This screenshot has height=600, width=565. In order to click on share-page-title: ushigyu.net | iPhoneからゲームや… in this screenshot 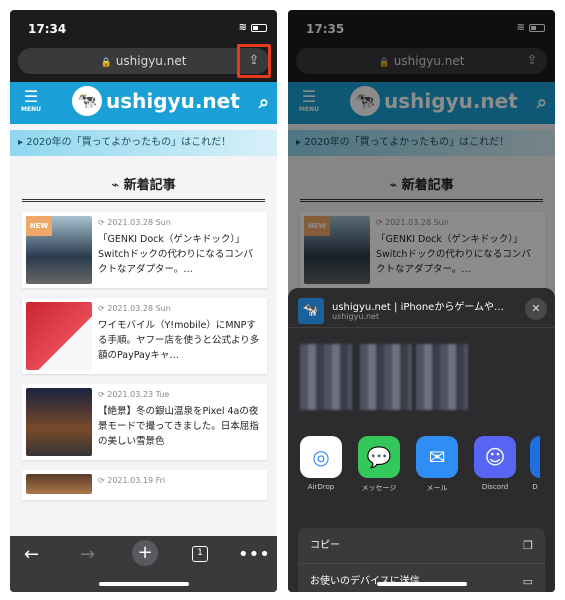, I will do `click(418, 307)`.